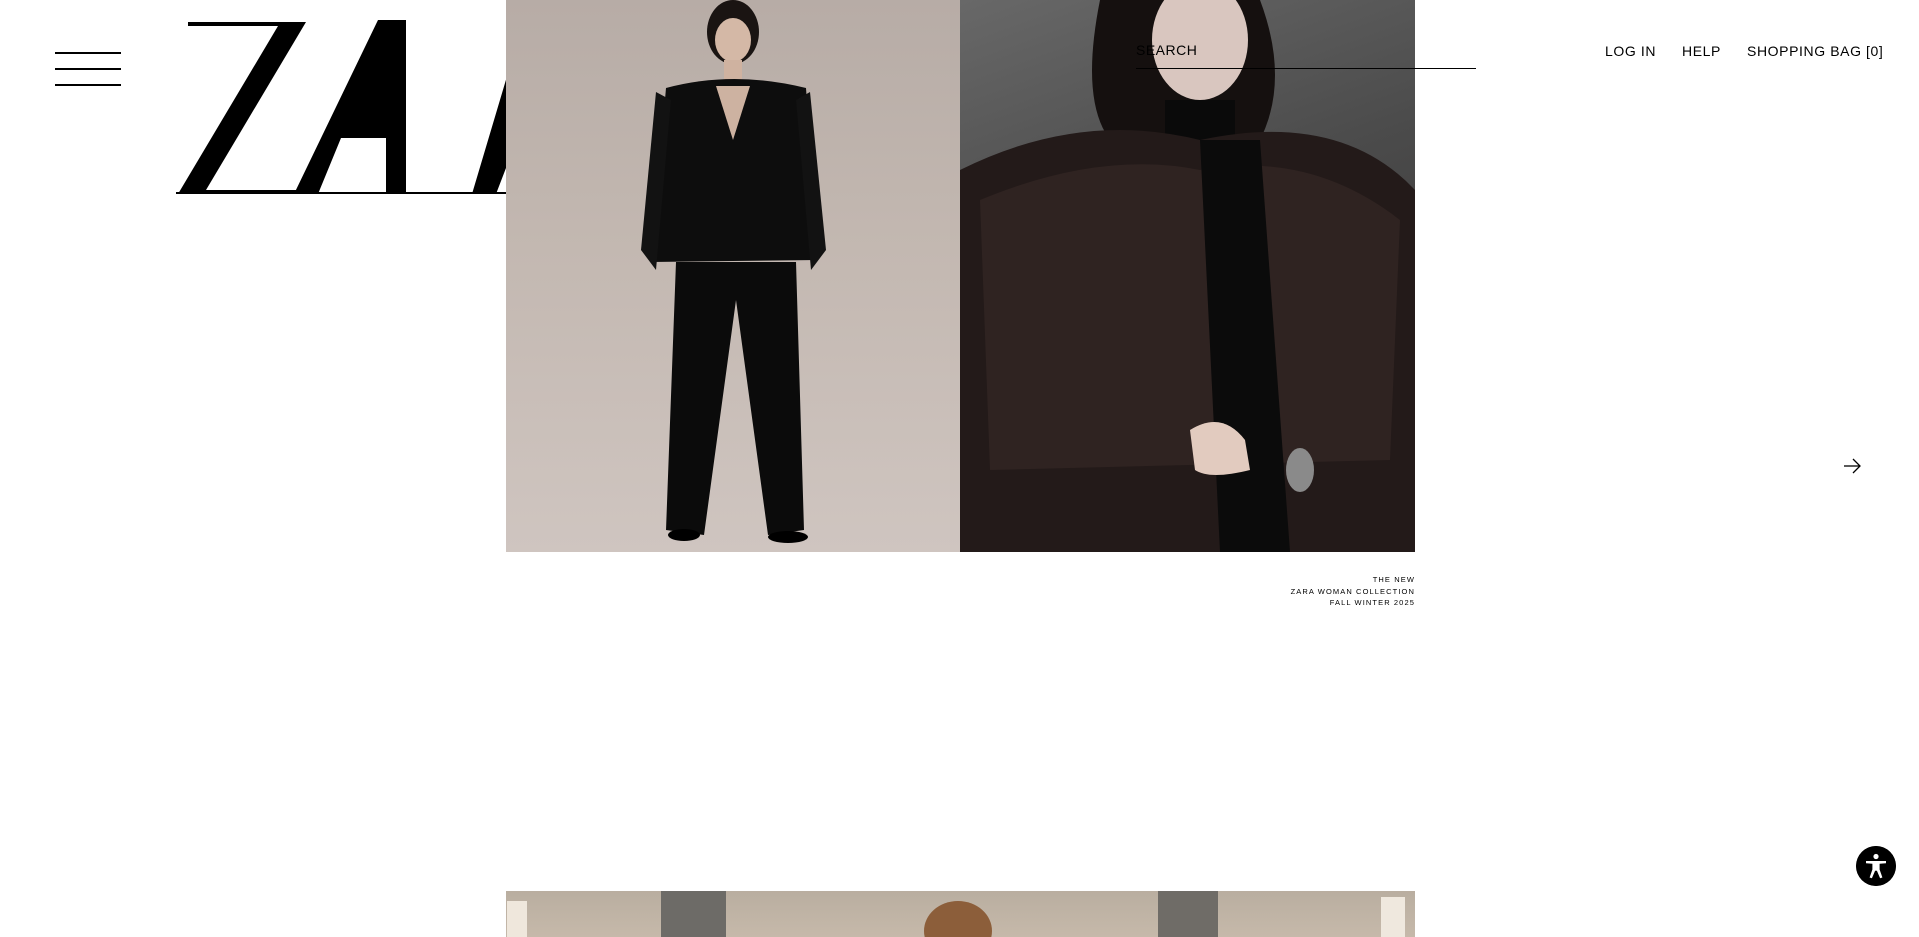 This screenshot has height=937, width=1919. What do you see at coordinates (350, 107) in the screenshot?
I see `logo-letter-a1` at bounding box center [350, 107].